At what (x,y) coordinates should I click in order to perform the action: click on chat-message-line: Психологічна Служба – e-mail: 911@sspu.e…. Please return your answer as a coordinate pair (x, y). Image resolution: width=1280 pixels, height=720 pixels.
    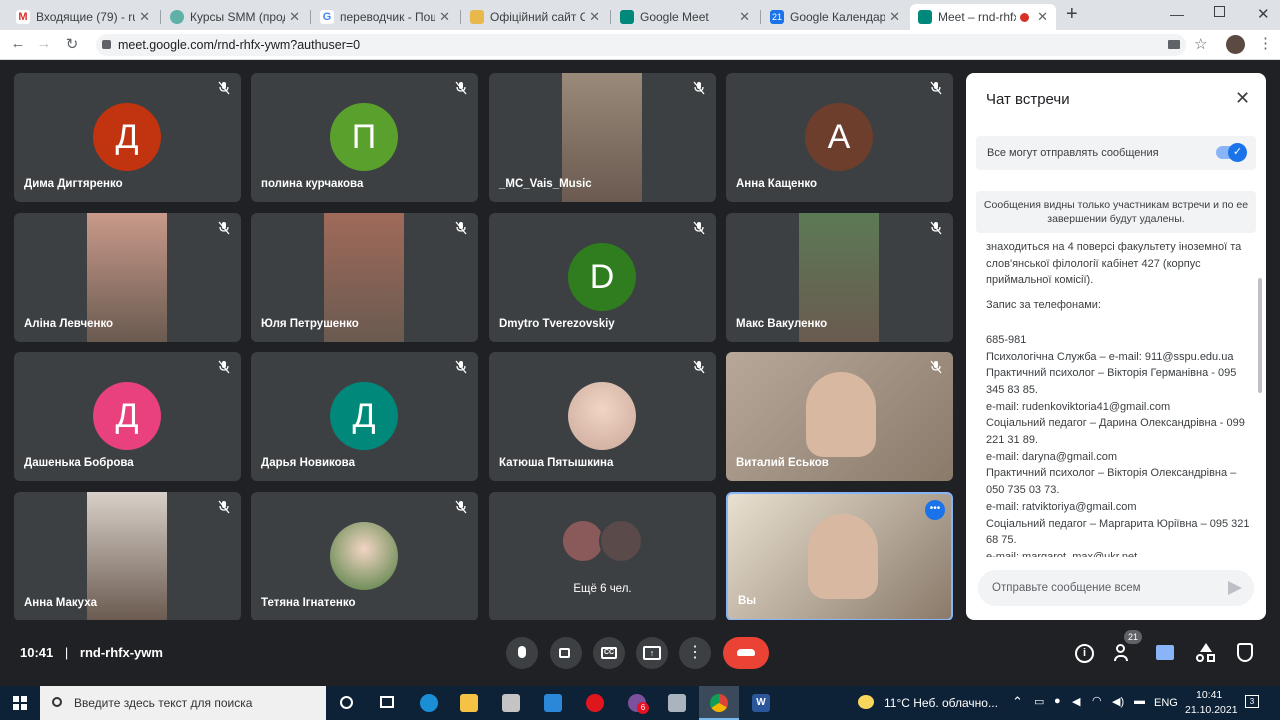
    Looking at the image, I should click on (1110, 356).